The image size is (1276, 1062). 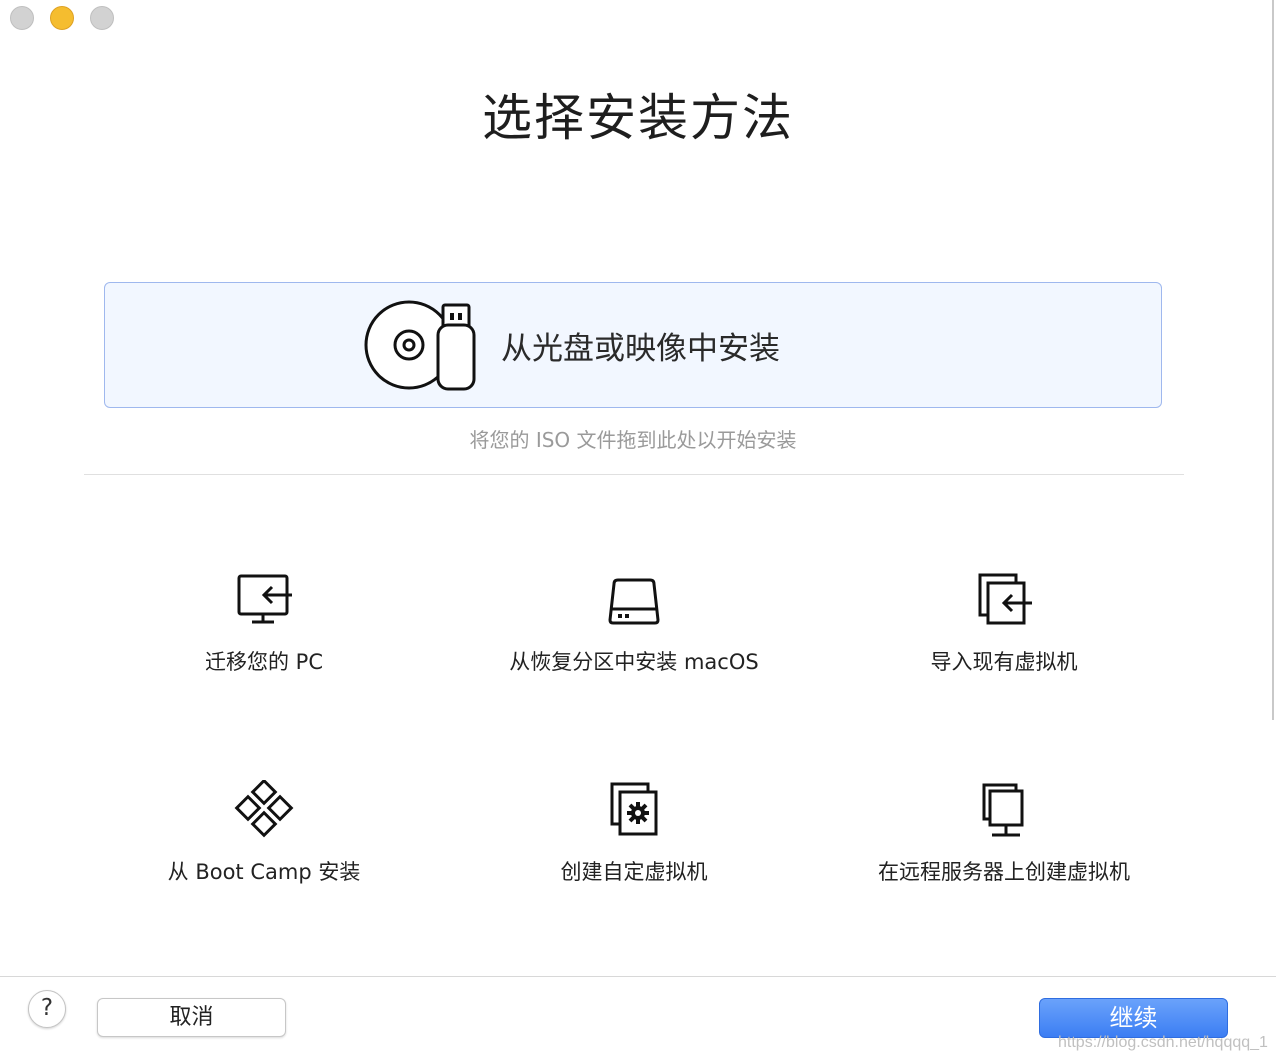 What do you see at coordinates (1004, 635) in the screenshot?
I see `option-import-existing-vm: 导入现有虚拟机` at bounding box center [1004, 635].